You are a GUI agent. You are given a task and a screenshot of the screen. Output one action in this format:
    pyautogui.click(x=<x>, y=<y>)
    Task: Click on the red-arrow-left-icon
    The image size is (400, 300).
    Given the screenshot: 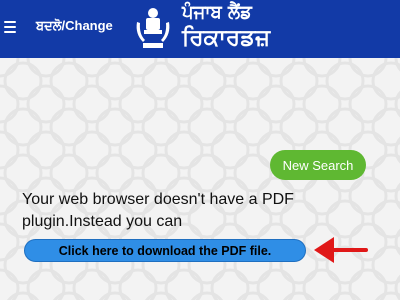 What is the action you would take?
    pyautogui.click(x=341, y=250)
    